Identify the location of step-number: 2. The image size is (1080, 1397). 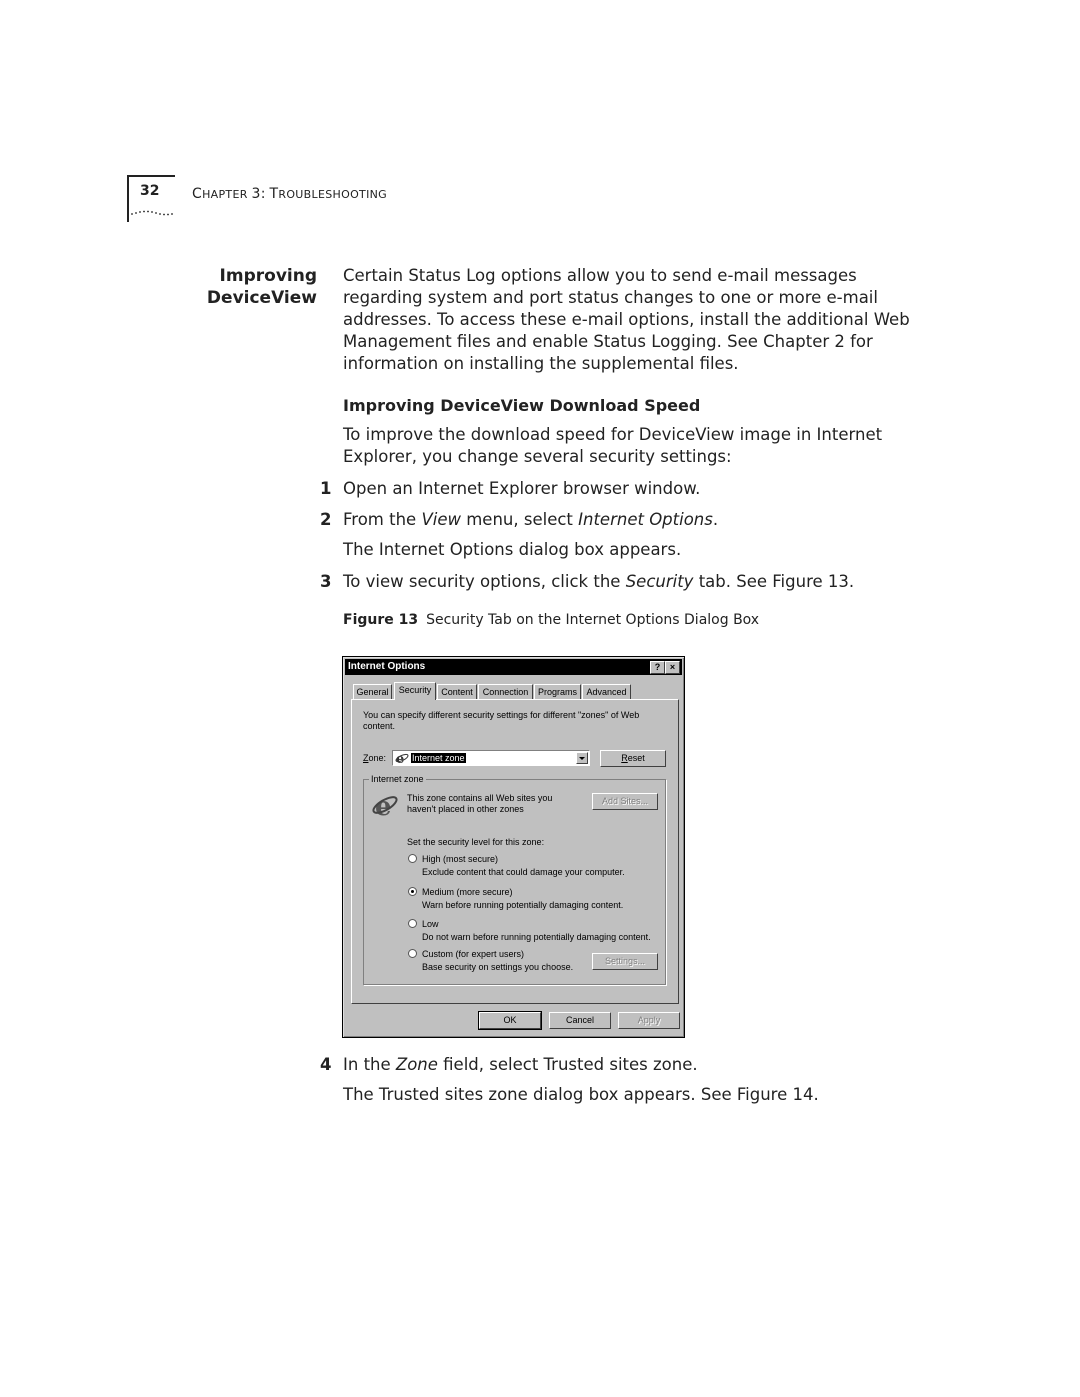
(326, 519).